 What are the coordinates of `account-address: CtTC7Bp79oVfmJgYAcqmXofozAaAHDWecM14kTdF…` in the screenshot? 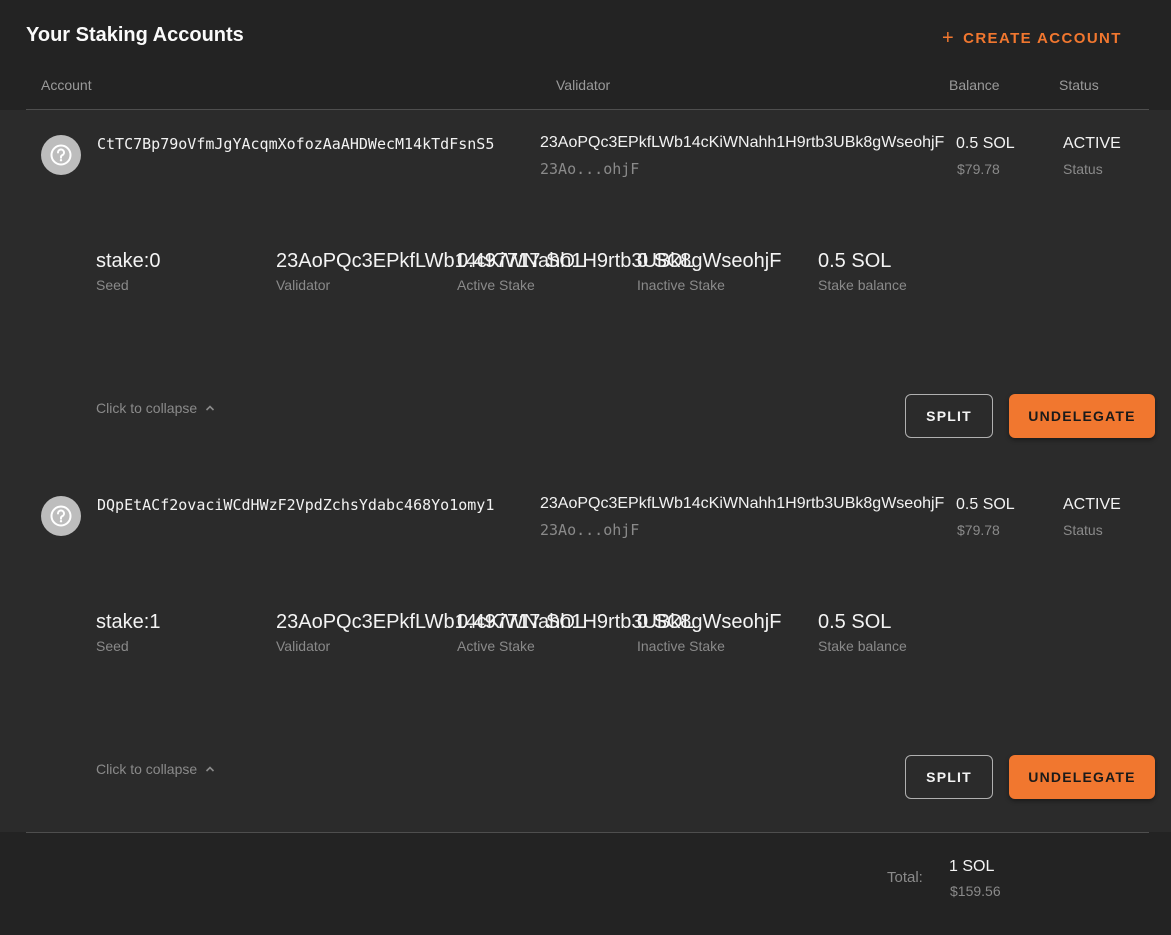 It's located at (296, 144).